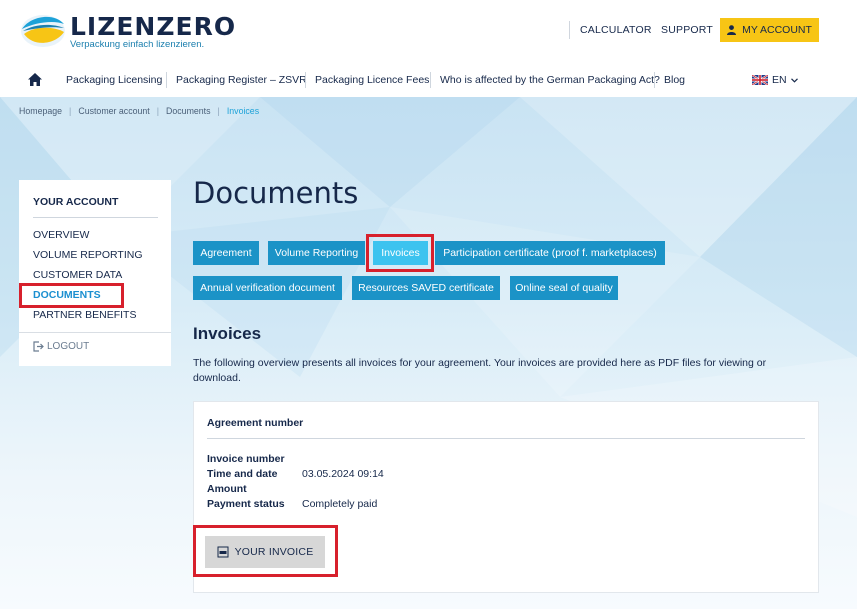 The width and height of the screenshot is (857, 609). What do you see at coordinates (188, 111) in the screenshot?
I see `breadcrumb-documents: Documents` at bounding box center [188, 111].